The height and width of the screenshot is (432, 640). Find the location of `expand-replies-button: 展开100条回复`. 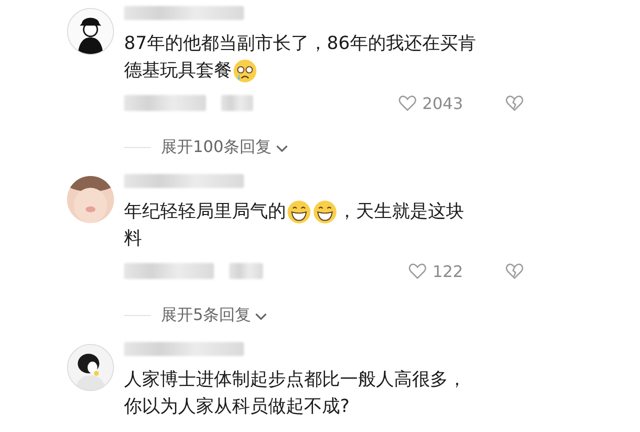

expand-replies-button: 展开100条回复 is located at coordinates (225, 147).